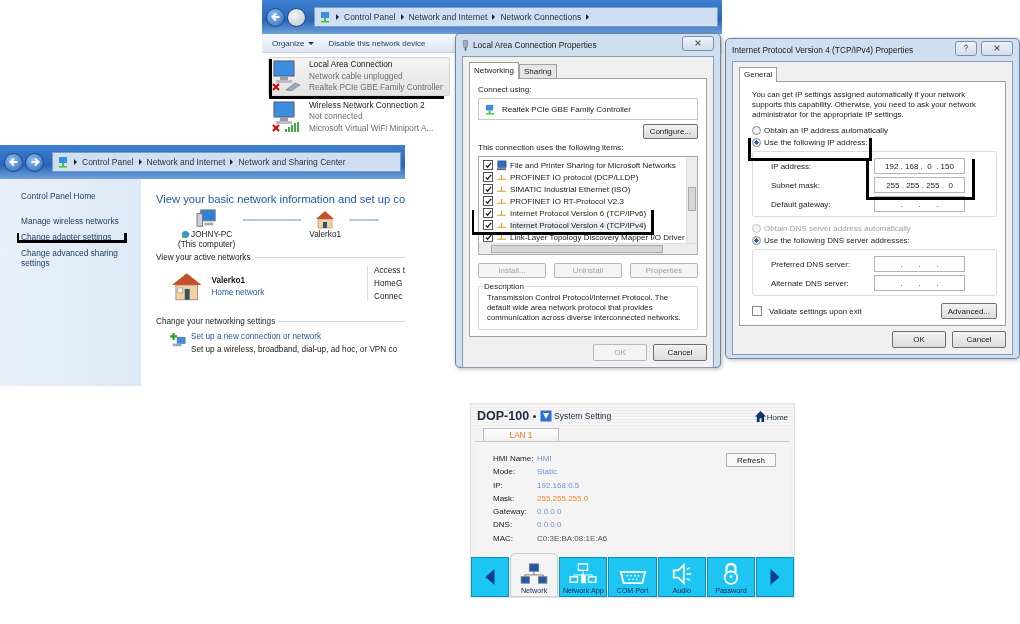 This screenshot has width=1020, height=624. Describe the element at coordinates (823, 50) in the screenshot. I see `window-title: Internet Protocol Version 4 (TCP/IPv4) Properties` at that location.